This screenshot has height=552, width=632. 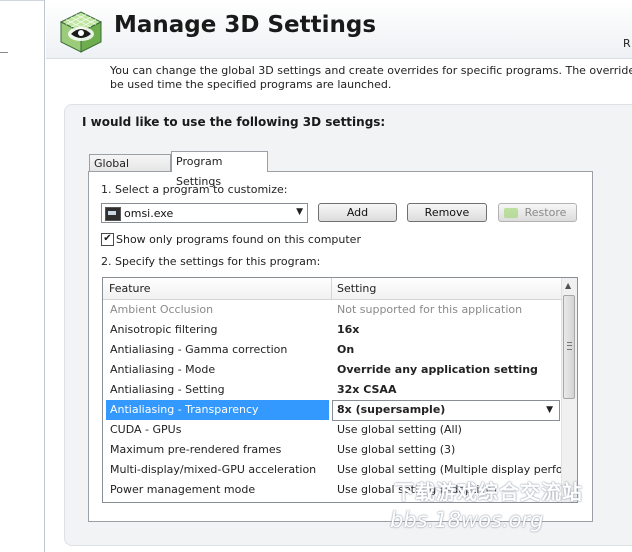 I want to click on grid-header: Feature Setting, so click(x=332, y=289).